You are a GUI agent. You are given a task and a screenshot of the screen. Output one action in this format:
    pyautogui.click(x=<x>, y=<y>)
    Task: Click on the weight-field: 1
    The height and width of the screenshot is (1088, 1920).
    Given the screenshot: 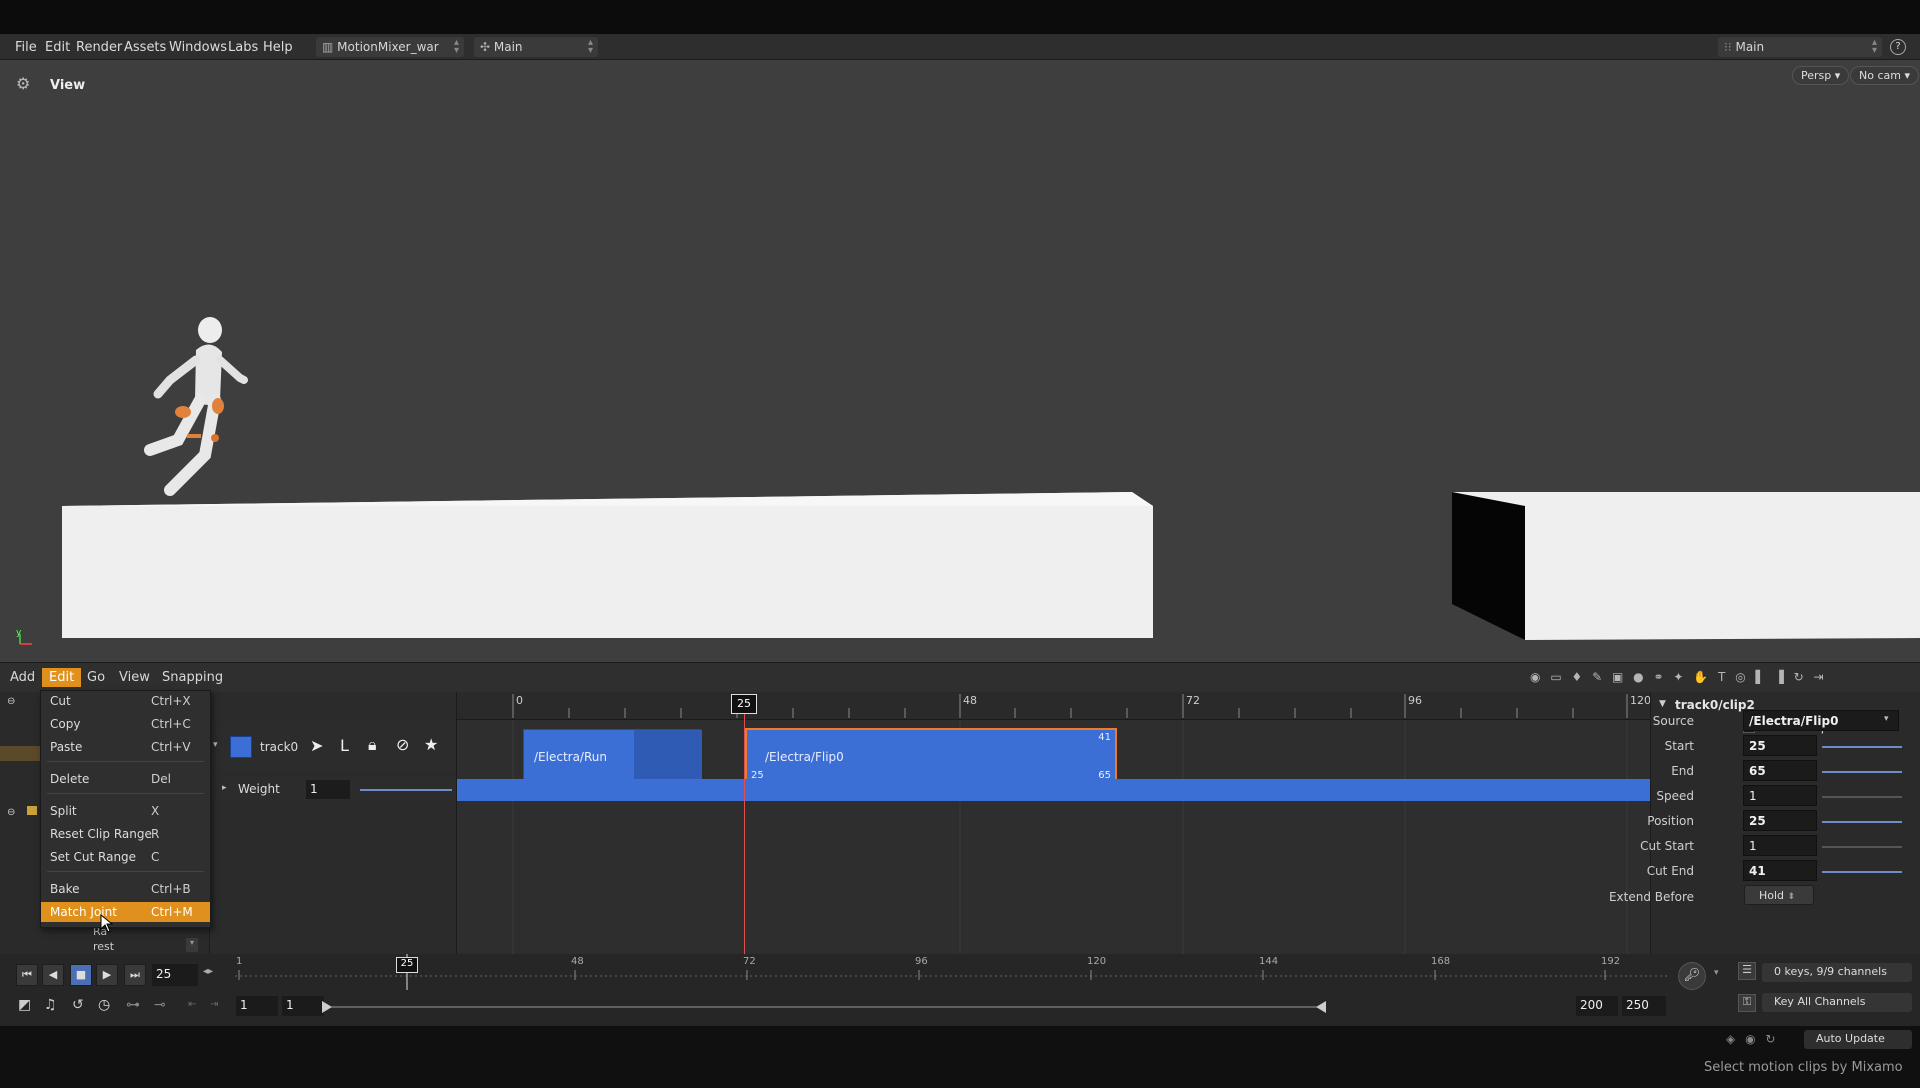 What is the action you would take?
    pyautogui.click(x=328, y=789)
    